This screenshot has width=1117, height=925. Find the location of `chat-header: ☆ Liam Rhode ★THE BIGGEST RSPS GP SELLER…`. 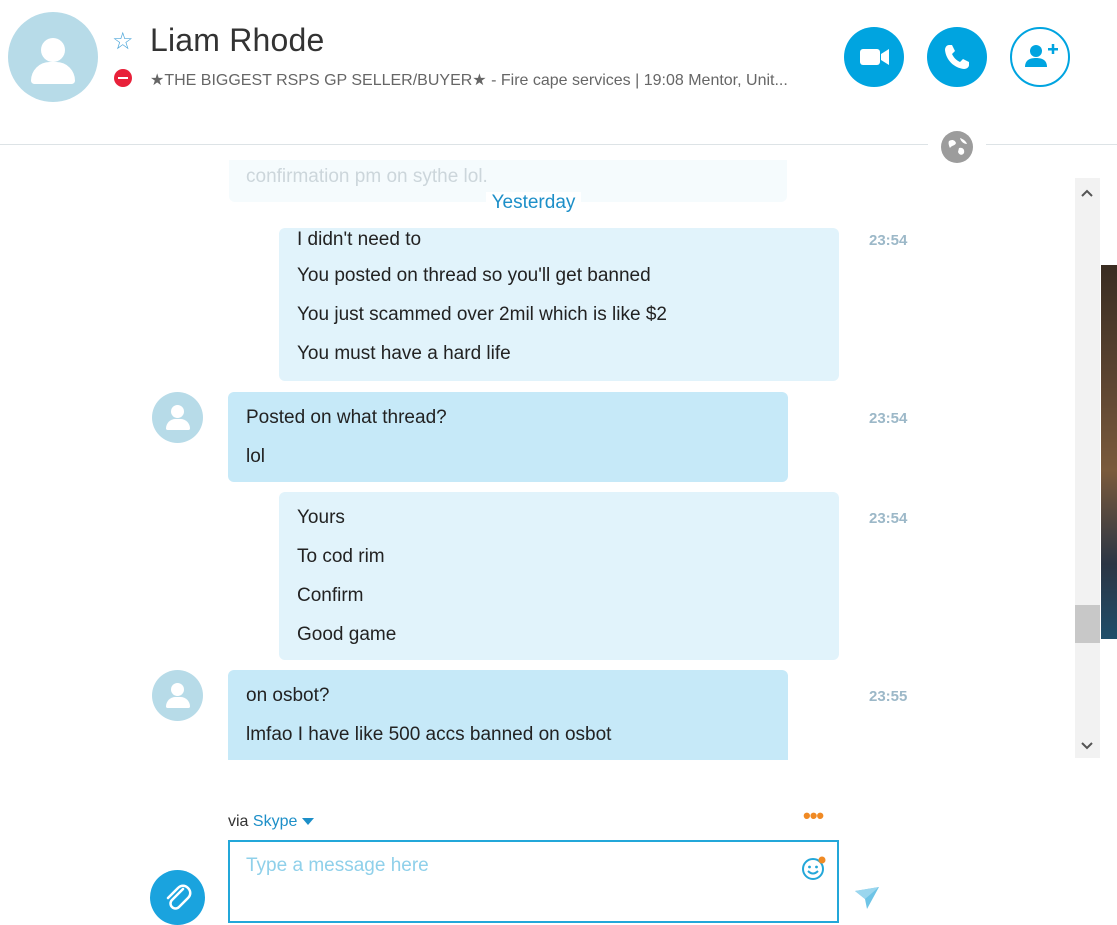

chat-header: ☆ Liam Rhode ★THE BIGGEST RSPS GP SELLER… is located at coordinates (558, 60).